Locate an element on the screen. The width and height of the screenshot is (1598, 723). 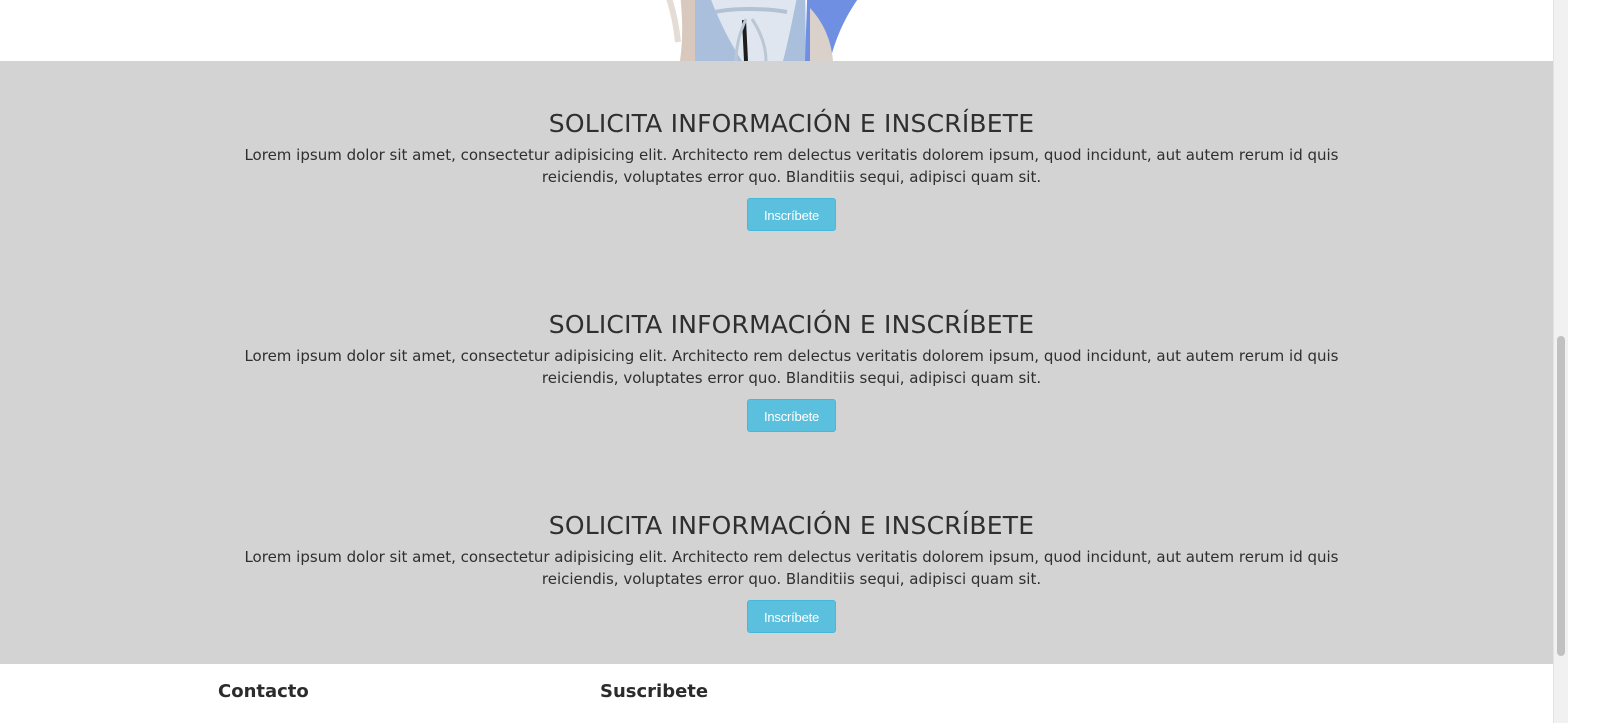
hero-image-section is located at coordinates (791, 30).